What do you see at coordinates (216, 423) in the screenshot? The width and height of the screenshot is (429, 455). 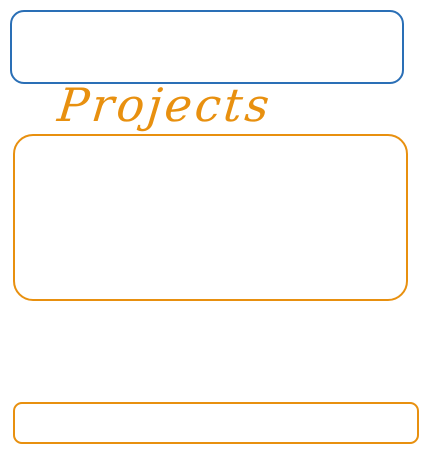 I see `footer-bar` at bounding box center [216, 423].